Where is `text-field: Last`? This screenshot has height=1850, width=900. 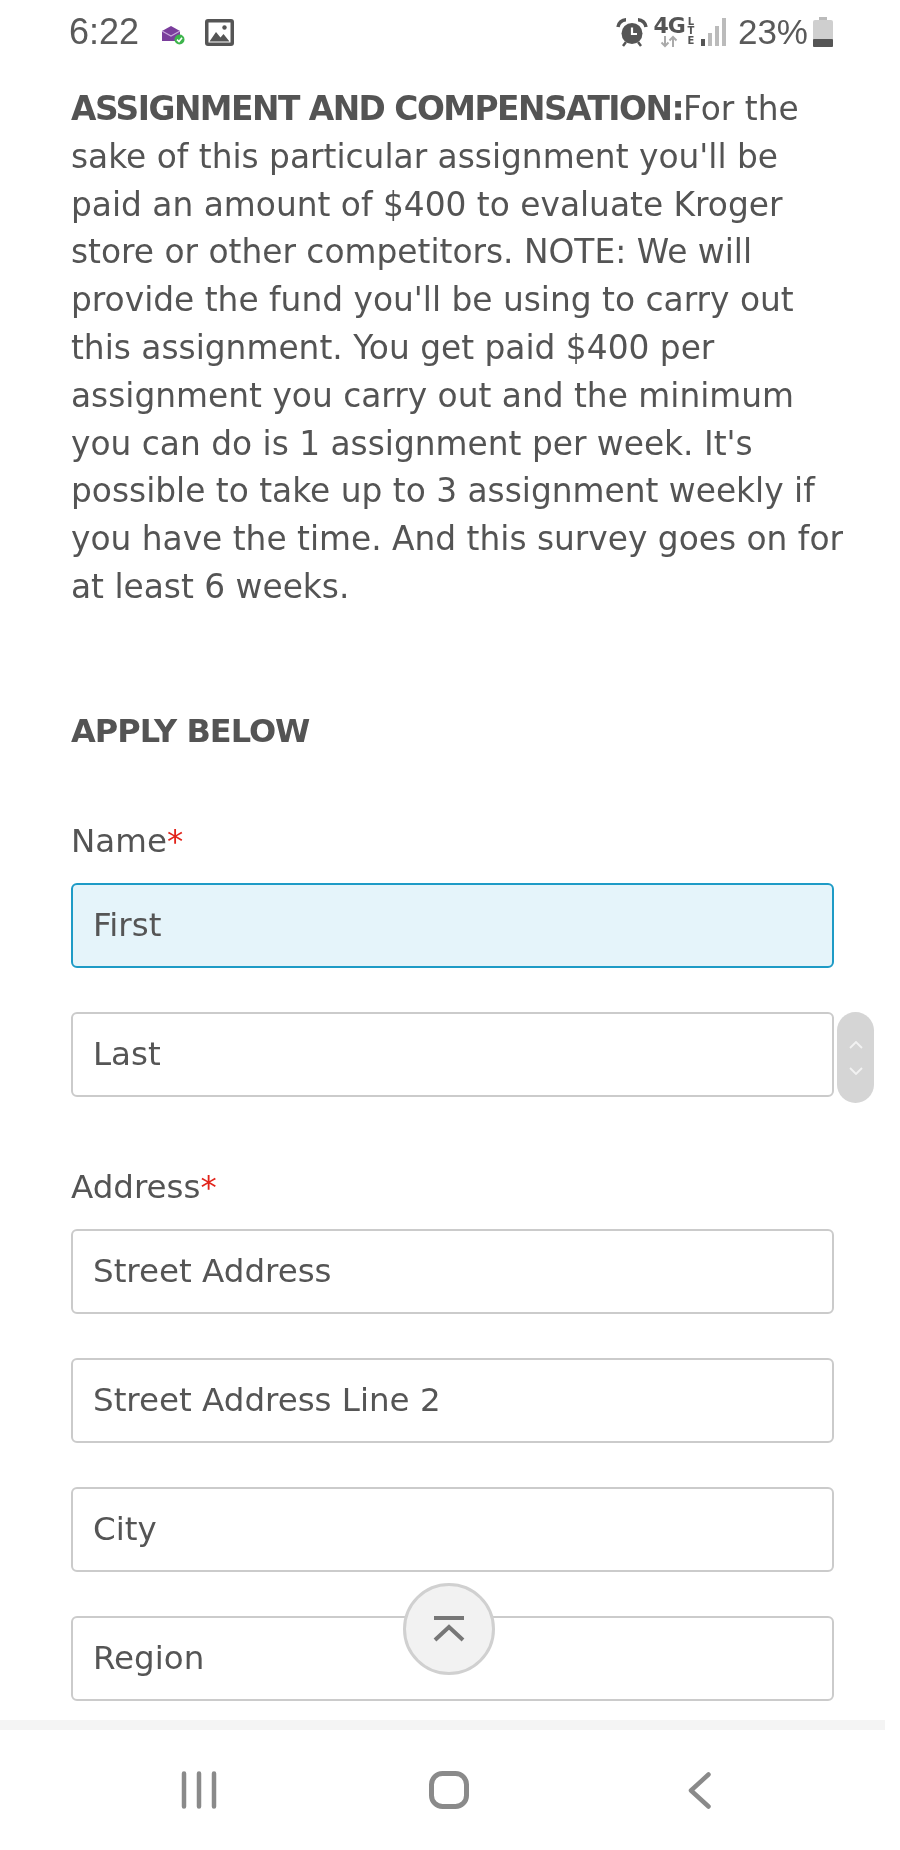
text-field: Last is located at coordinates (452, 1054).